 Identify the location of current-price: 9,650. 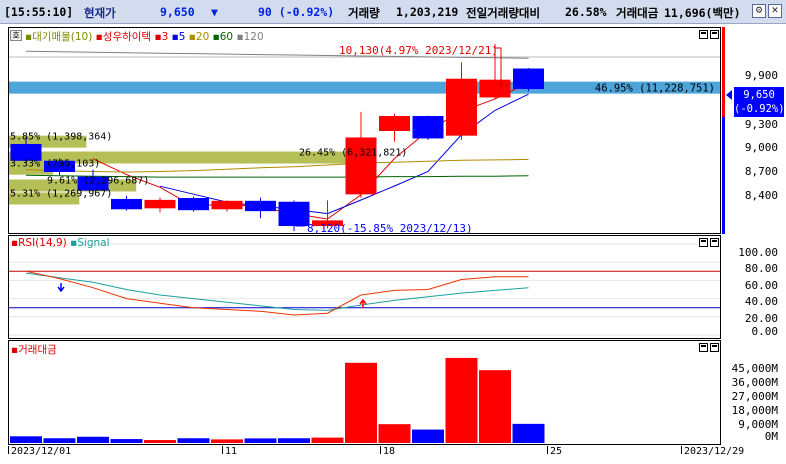
(177, 12).